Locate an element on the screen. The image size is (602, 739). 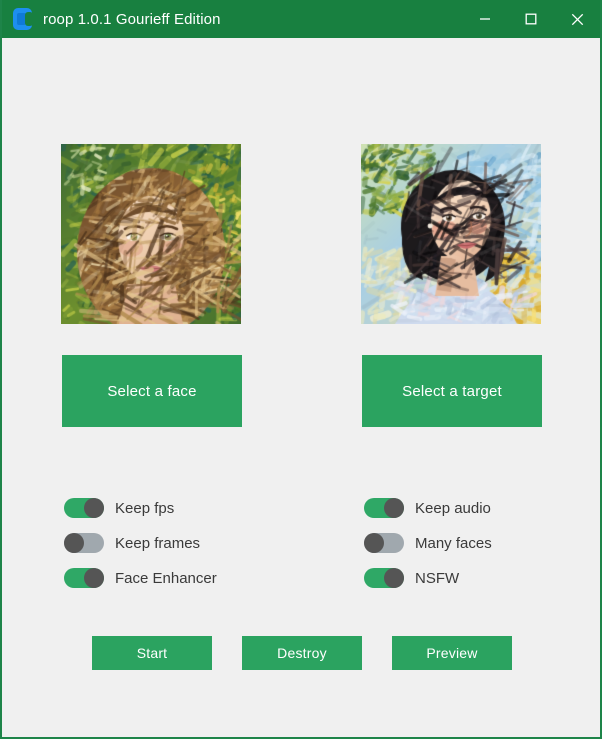
option-many-faces: Many faces is located at coordinates (428, 543).